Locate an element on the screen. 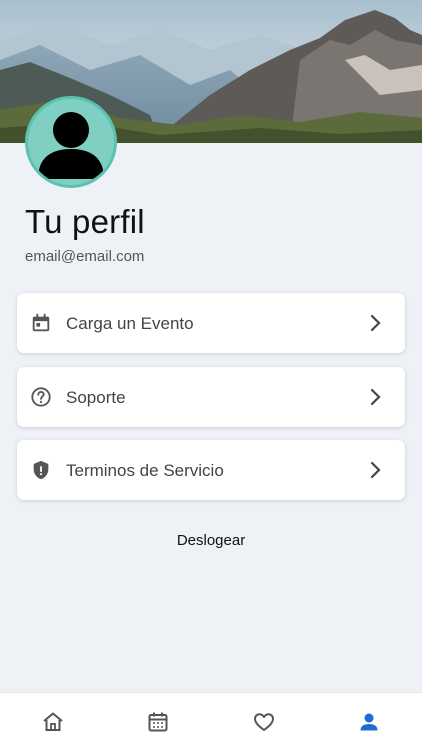  page-title: Tu perfil is located at coordinates (85, 221).